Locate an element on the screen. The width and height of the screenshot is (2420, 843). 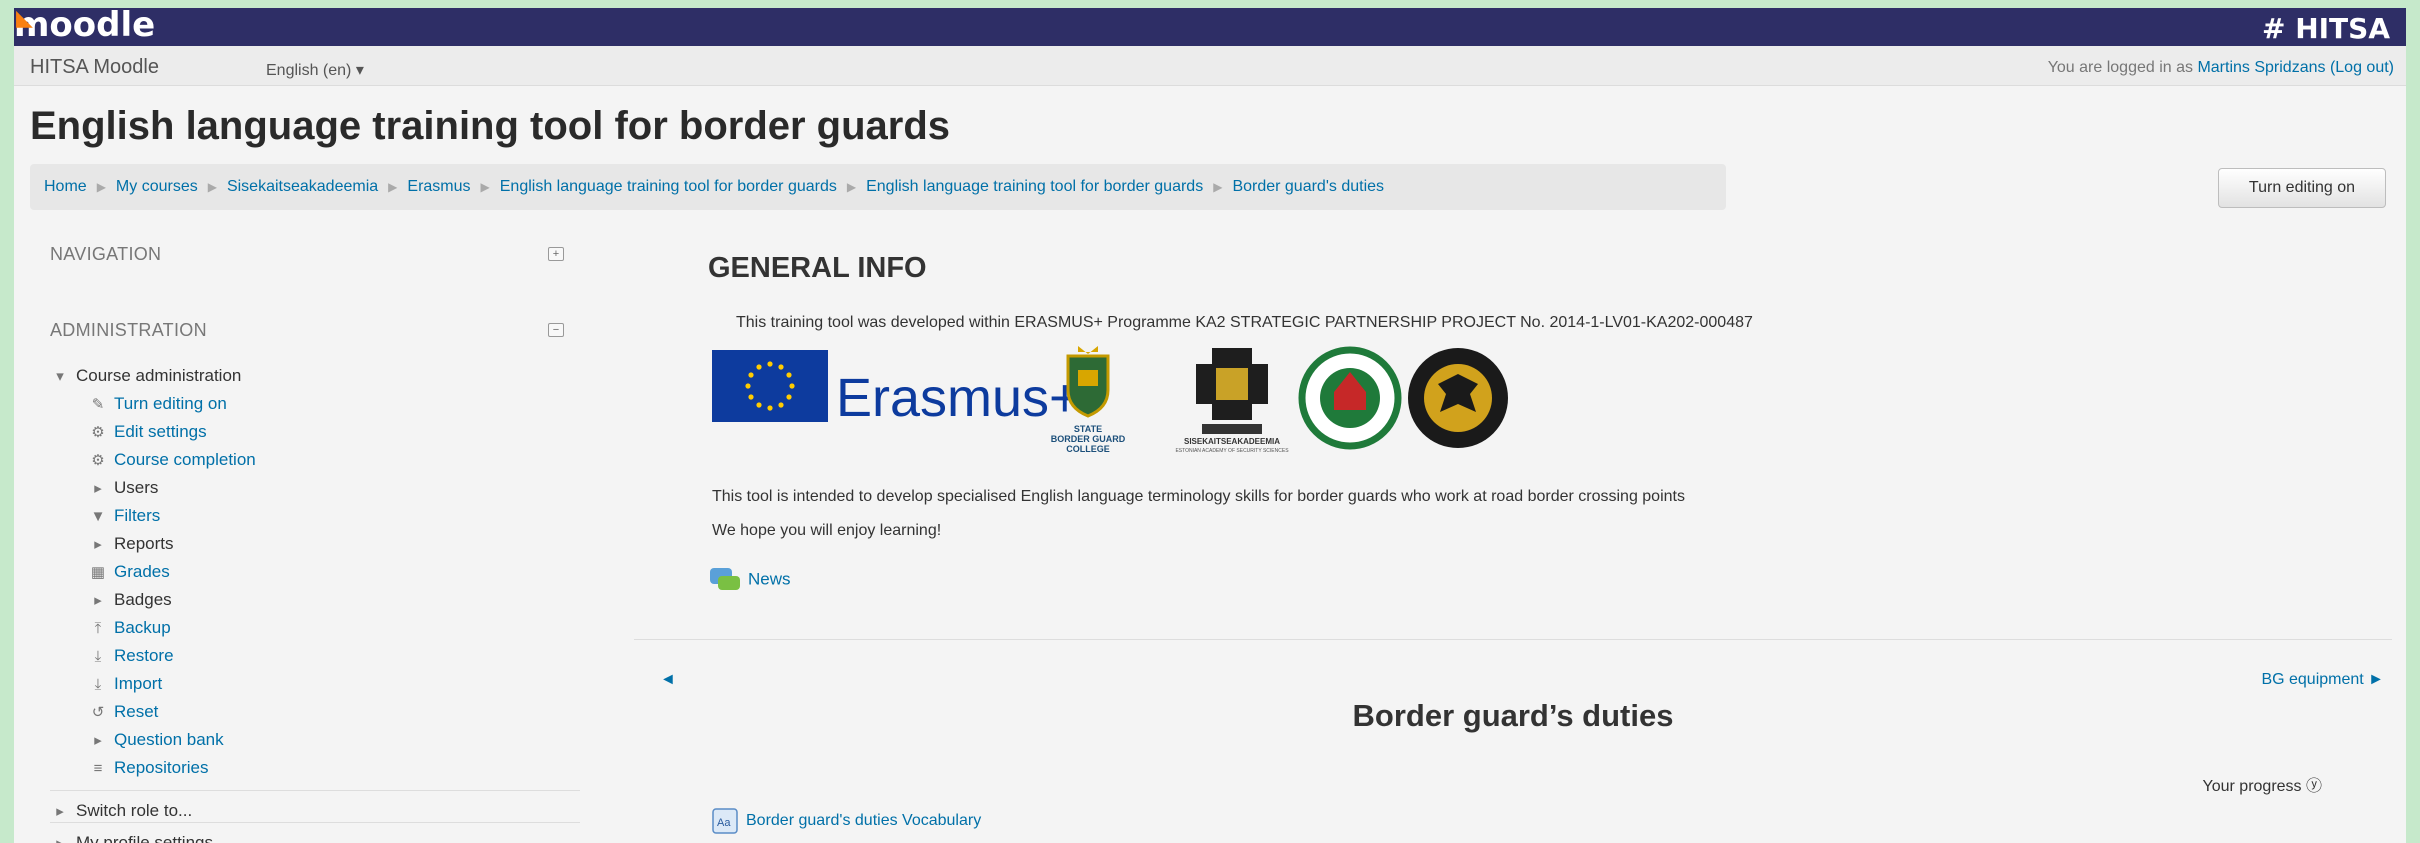
admin-item-label: Grades is located at coordinates (142, 571).